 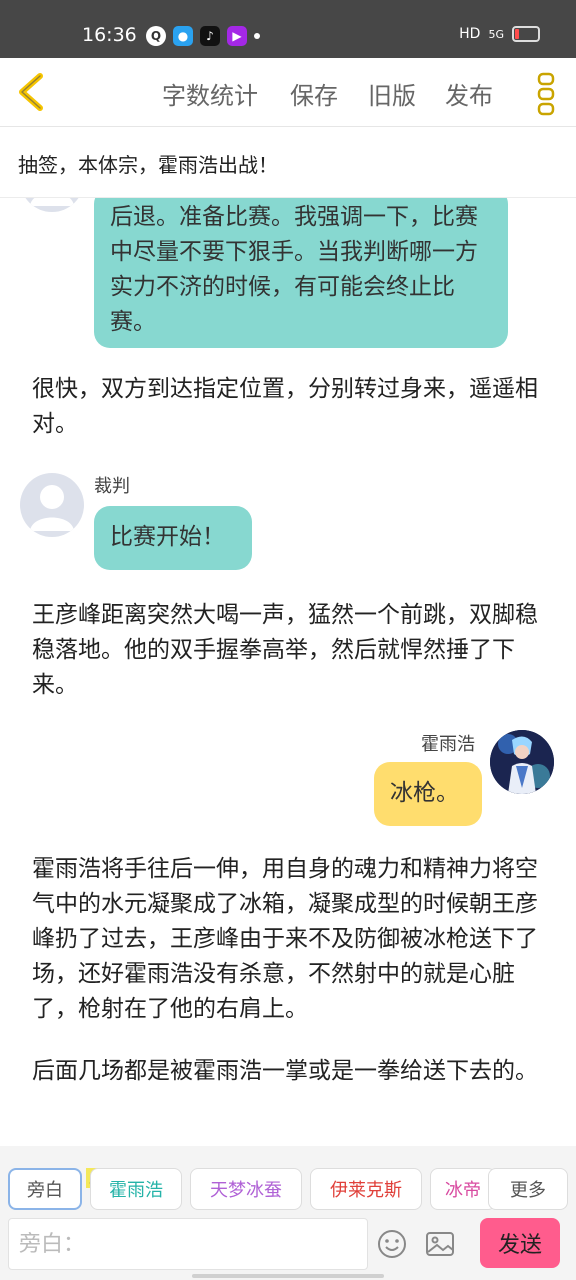 I want to click on speaker-name: 裁判, so click(x=112, y=486).